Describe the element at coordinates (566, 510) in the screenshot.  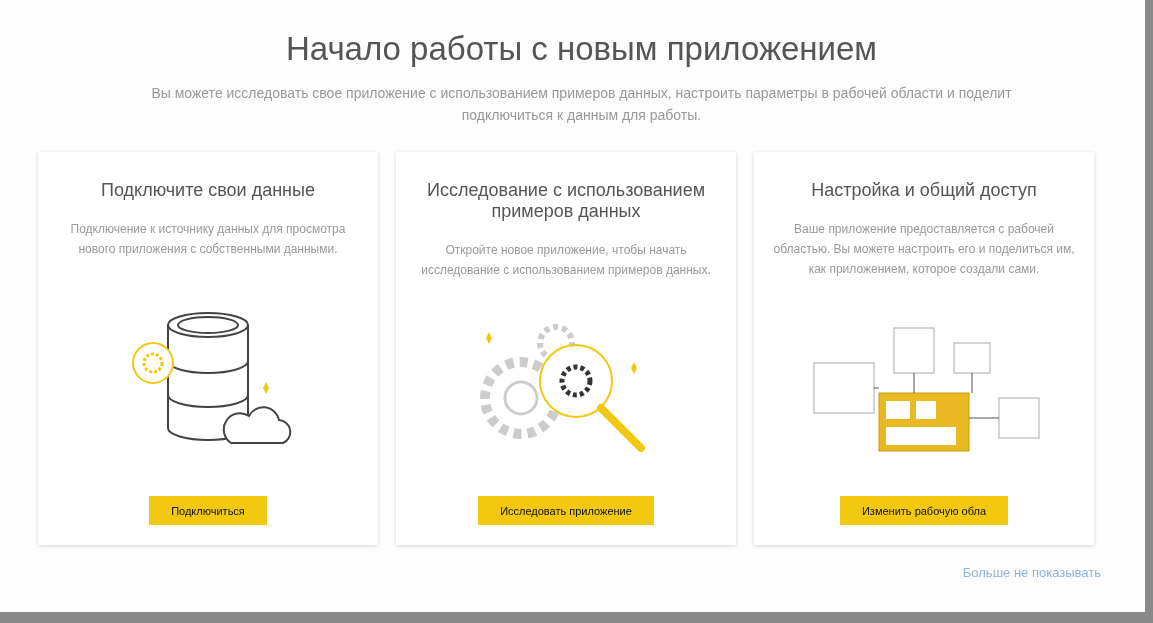
I see `action-button: Исследовать приложение` at that location.